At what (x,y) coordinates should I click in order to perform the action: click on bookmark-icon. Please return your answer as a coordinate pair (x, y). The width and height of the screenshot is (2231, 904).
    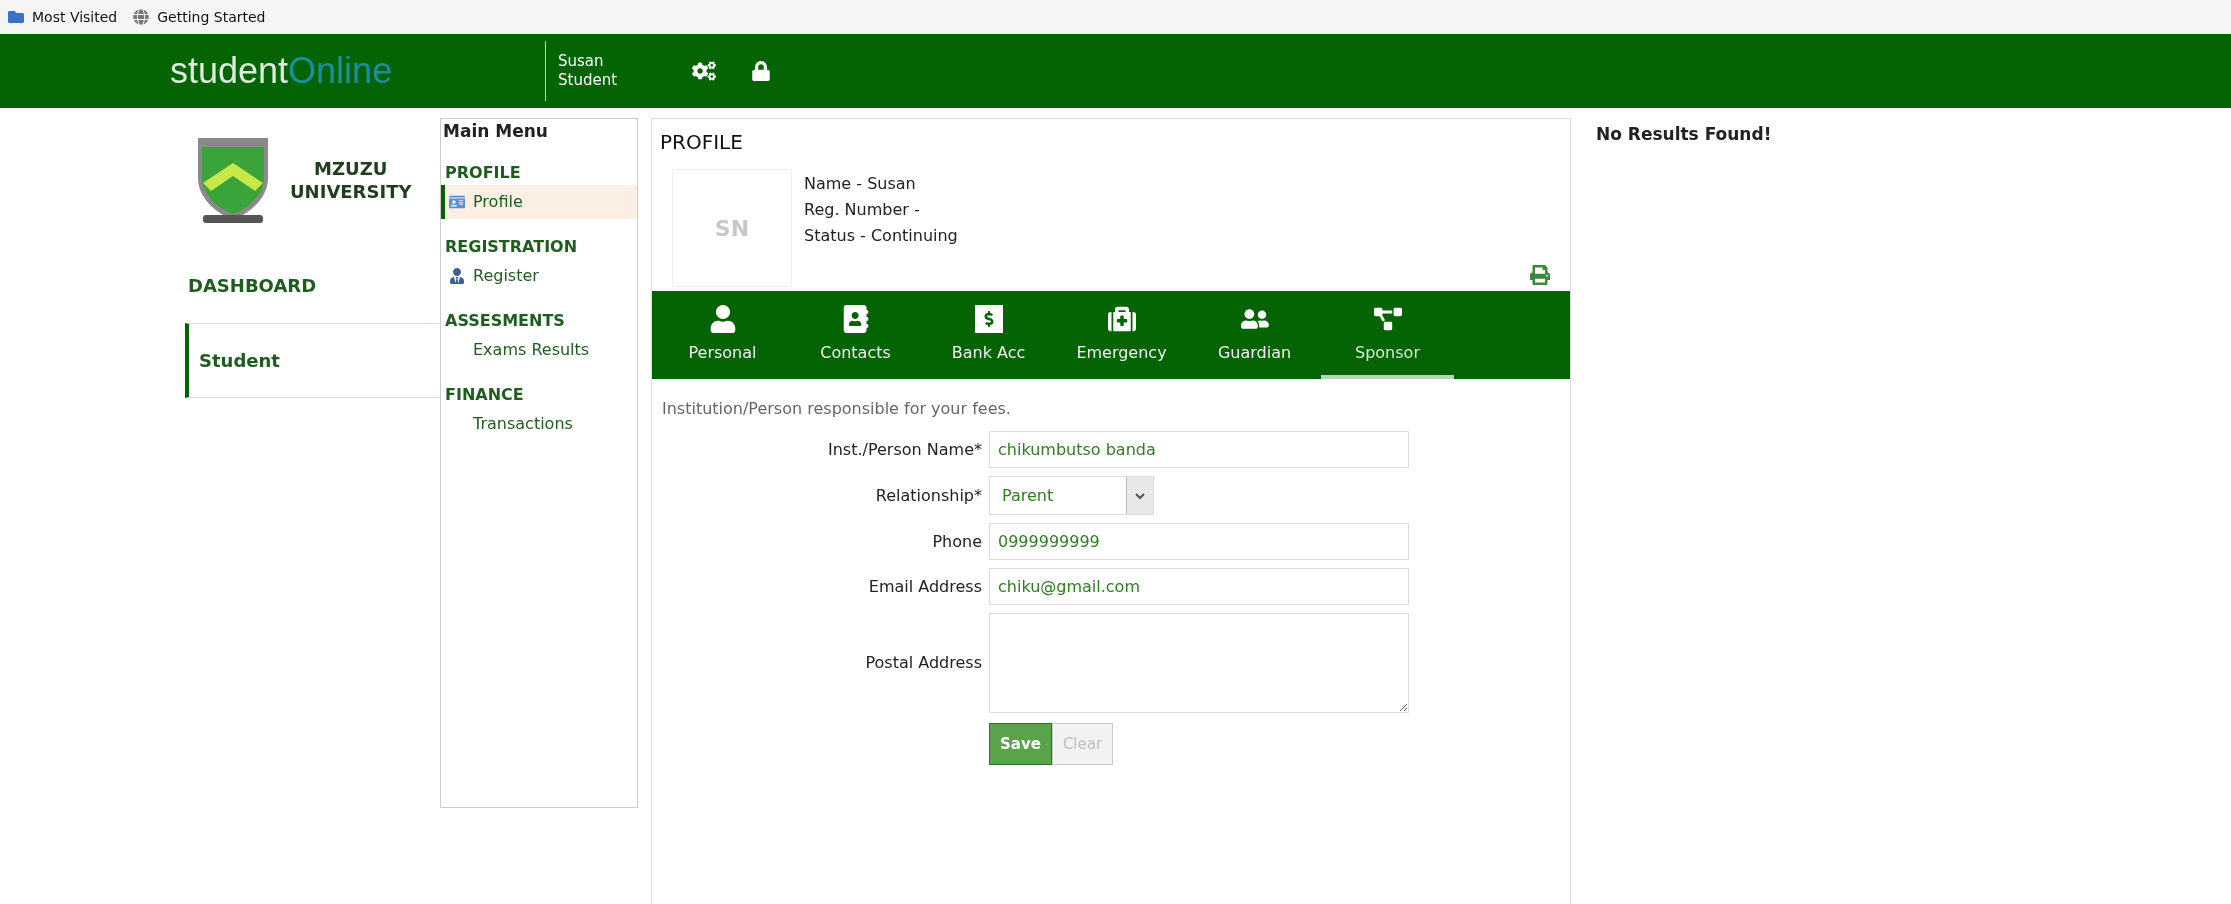
    Looking at the image, I should click on (16, 17).